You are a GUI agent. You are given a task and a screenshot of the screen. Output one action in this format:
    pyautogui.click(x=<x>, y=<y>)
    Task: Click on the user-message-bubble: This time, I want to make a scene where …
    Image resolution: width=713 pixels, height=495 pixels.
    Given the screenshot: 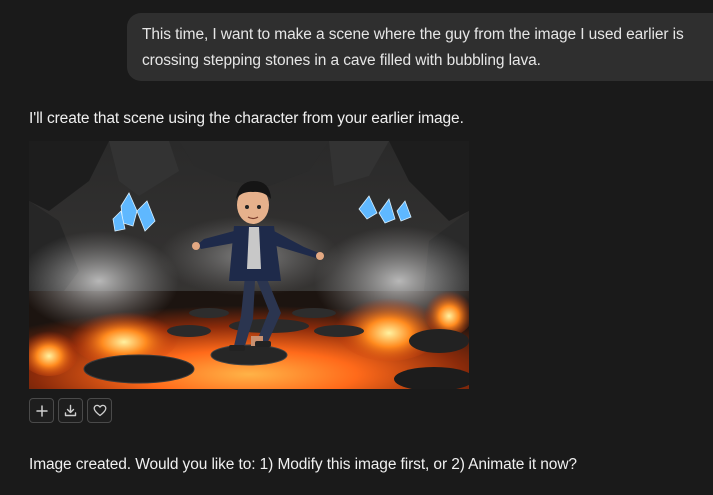 What is the action you would take?
    pyautogui.click(x=420, y=47)
    